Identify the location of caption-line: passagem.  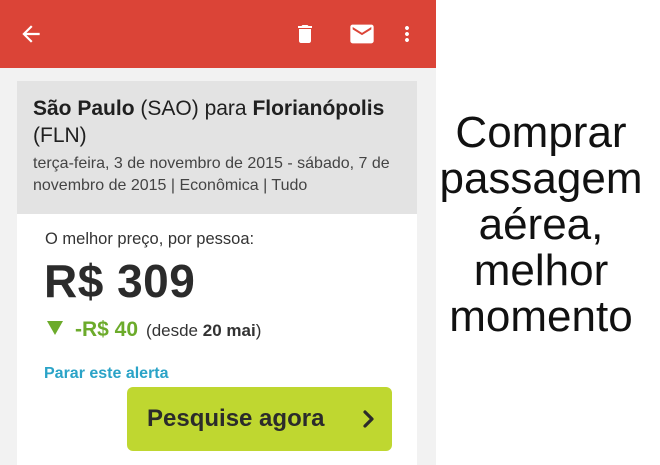
(541, 178).